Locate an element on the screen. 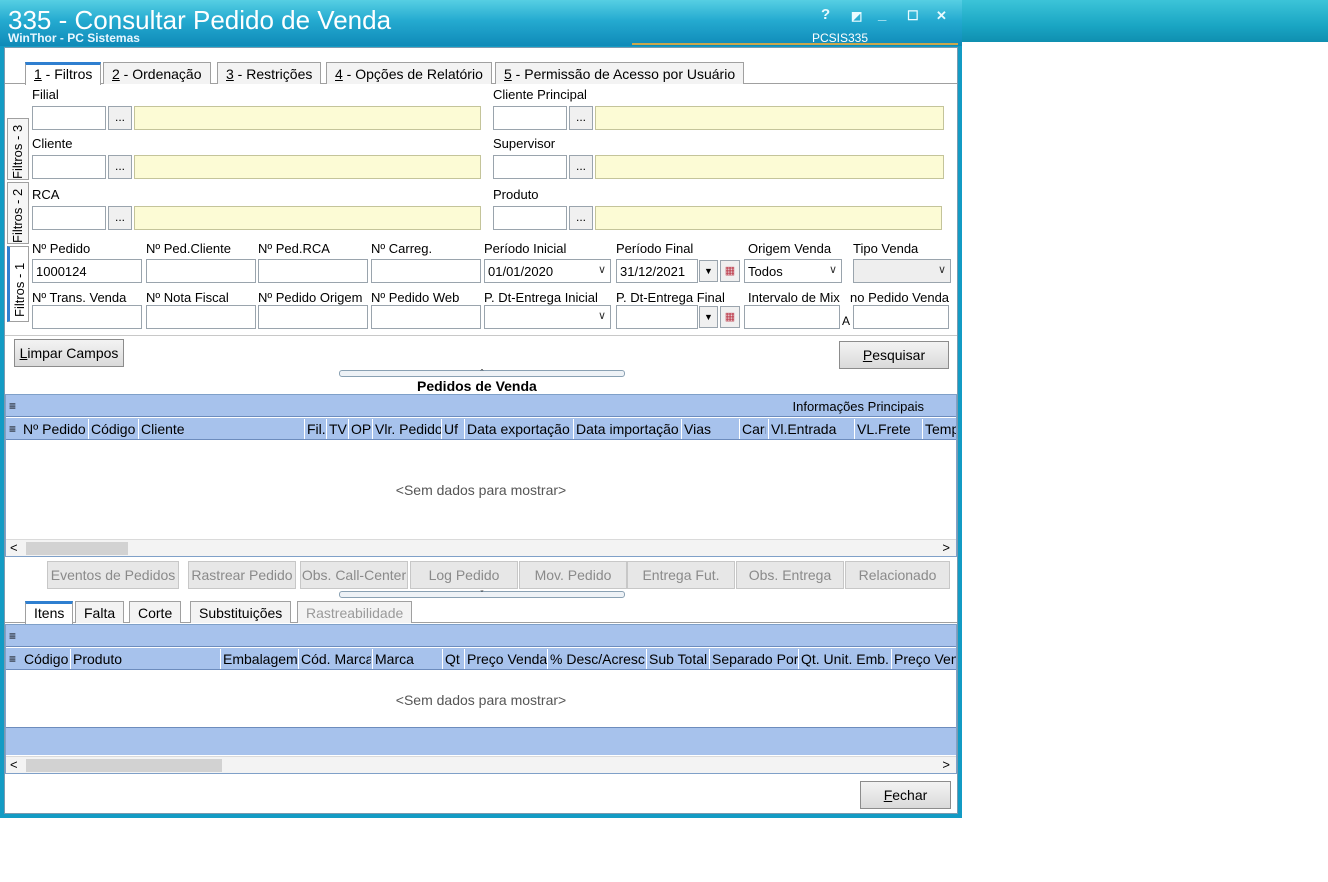 This screenshot has height=882, width=1328. column-header: Vlr. Pedido is located at coordinates (408, 429).